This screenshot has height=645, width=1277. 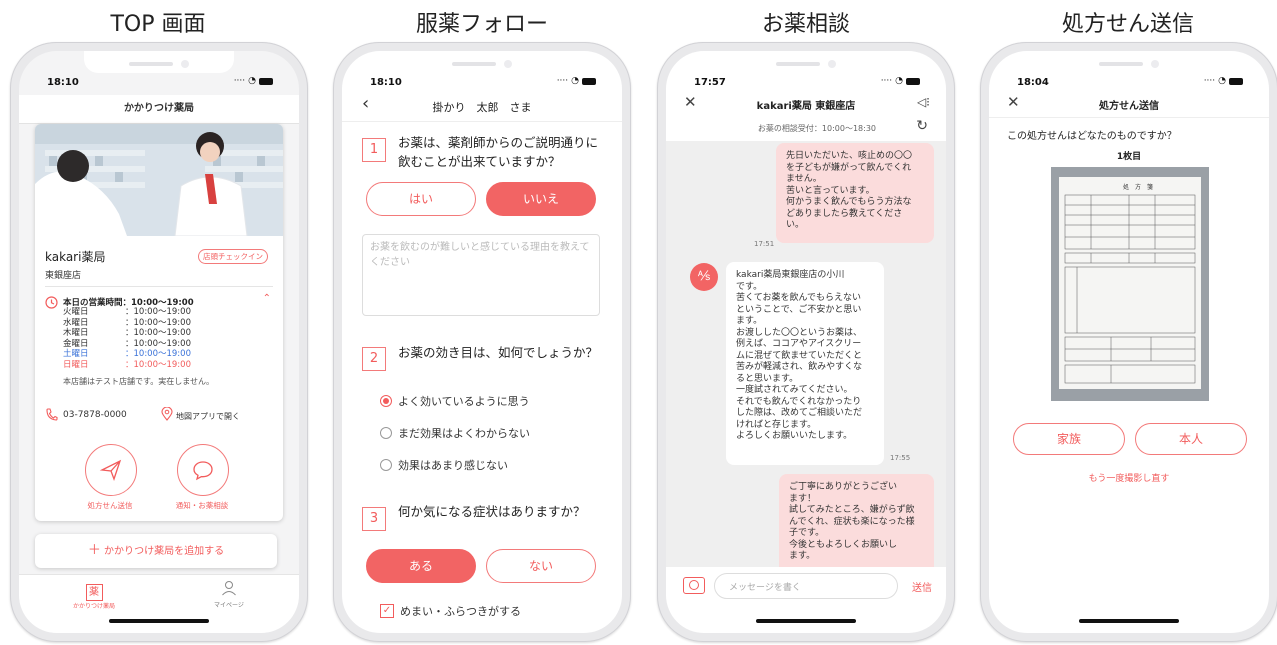 I want to click on question-2-number: 2, so click(x=374, y=359).